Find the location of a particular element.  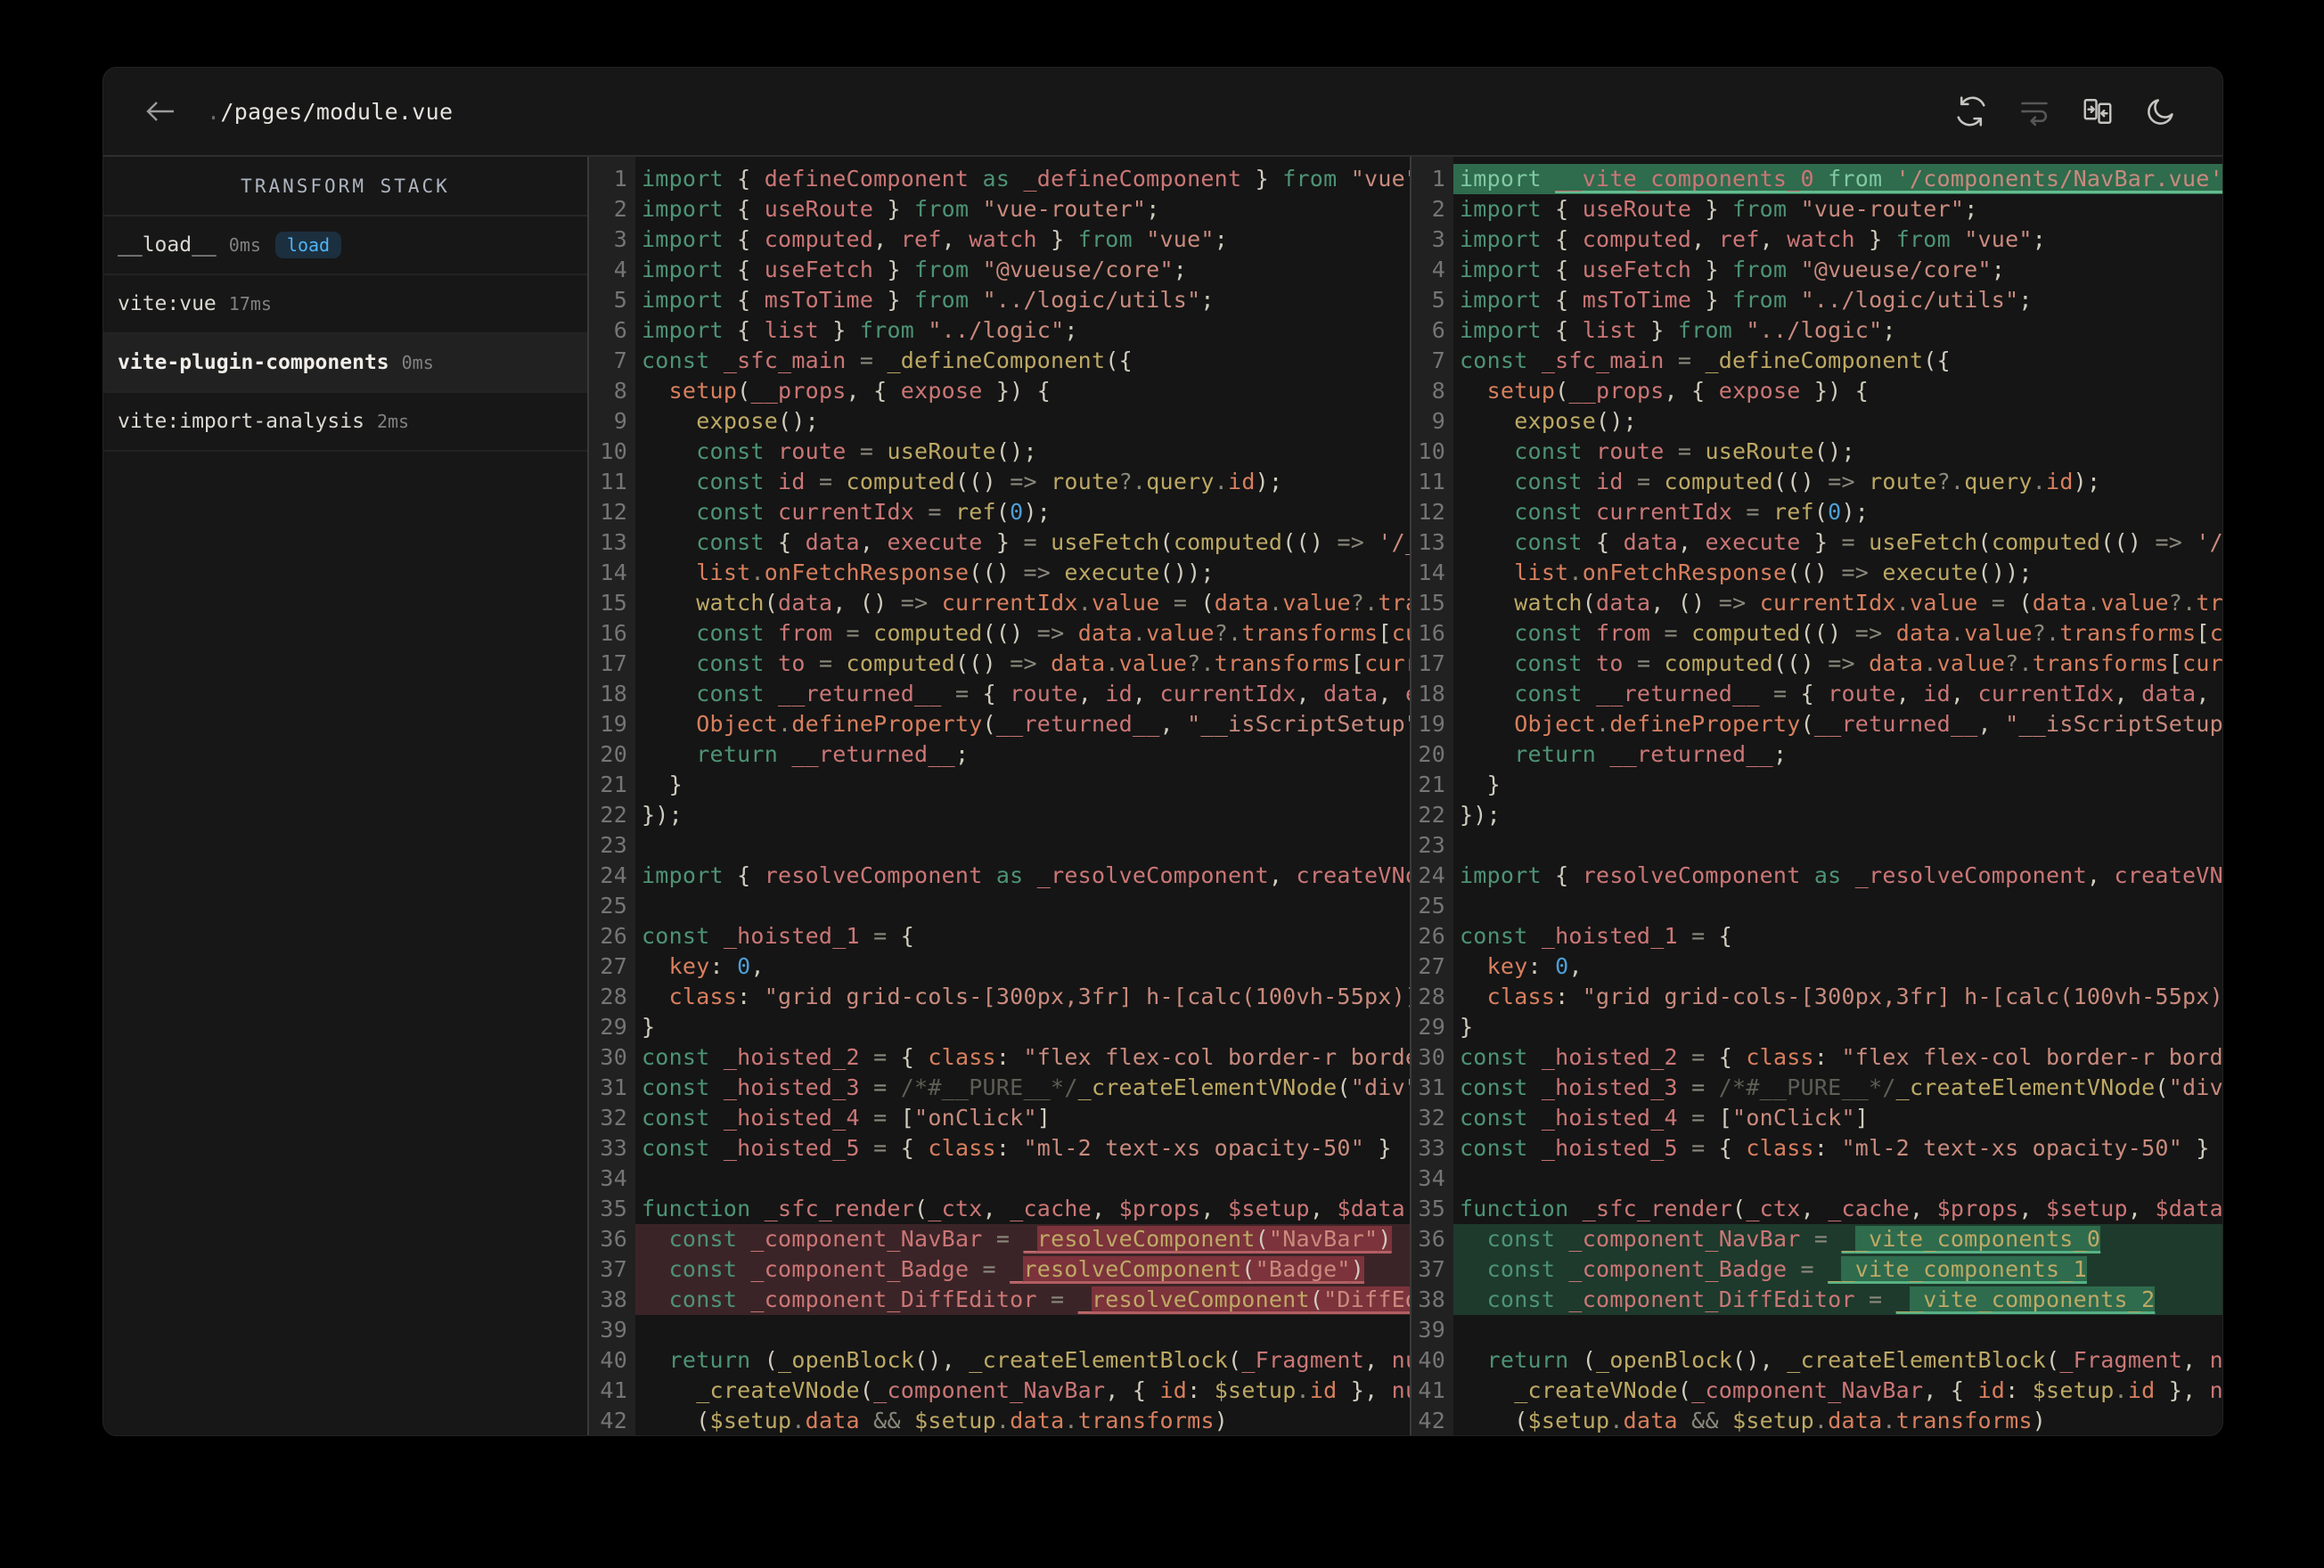

code-text: import { useFetch } from "@vueuse/core"; is located at coordinates (915, 269).